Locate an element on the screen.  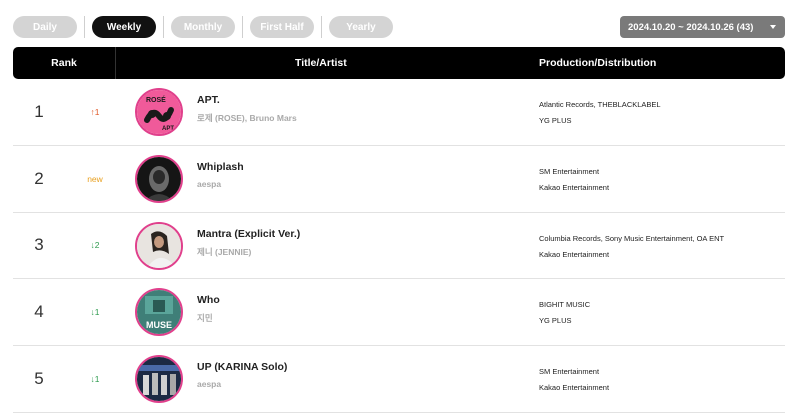
artist-name: 지민 is located at coordinates (205, 318).